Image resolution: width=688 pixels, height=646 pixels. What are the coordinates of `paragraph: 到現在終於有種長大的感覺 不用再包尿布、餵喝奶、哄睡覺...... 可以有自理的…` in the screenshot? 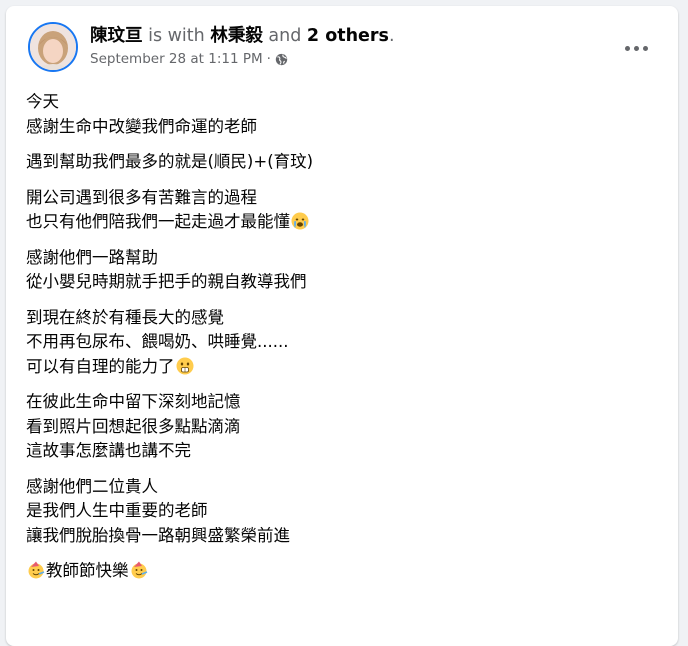 It's located at (342, 343).